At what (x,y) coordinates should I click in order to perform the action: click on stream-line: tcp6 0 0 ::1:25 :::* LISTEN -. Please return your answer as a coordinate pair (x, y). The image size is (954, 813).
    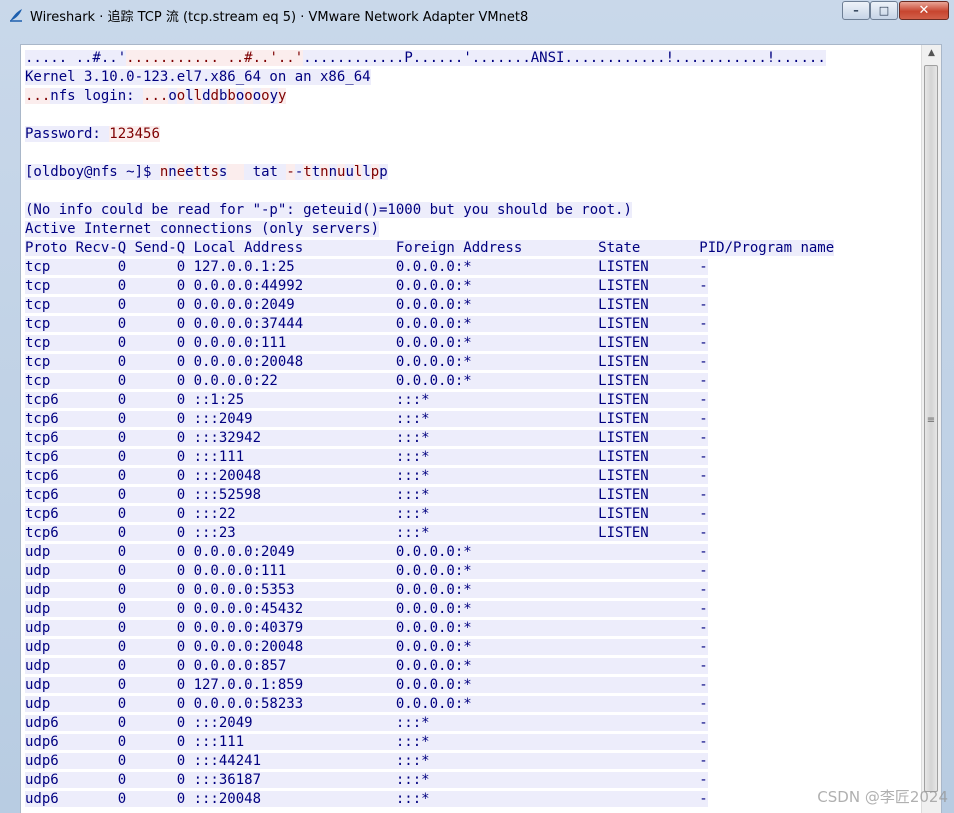
    Looking at the image, I should click on (473, 400).